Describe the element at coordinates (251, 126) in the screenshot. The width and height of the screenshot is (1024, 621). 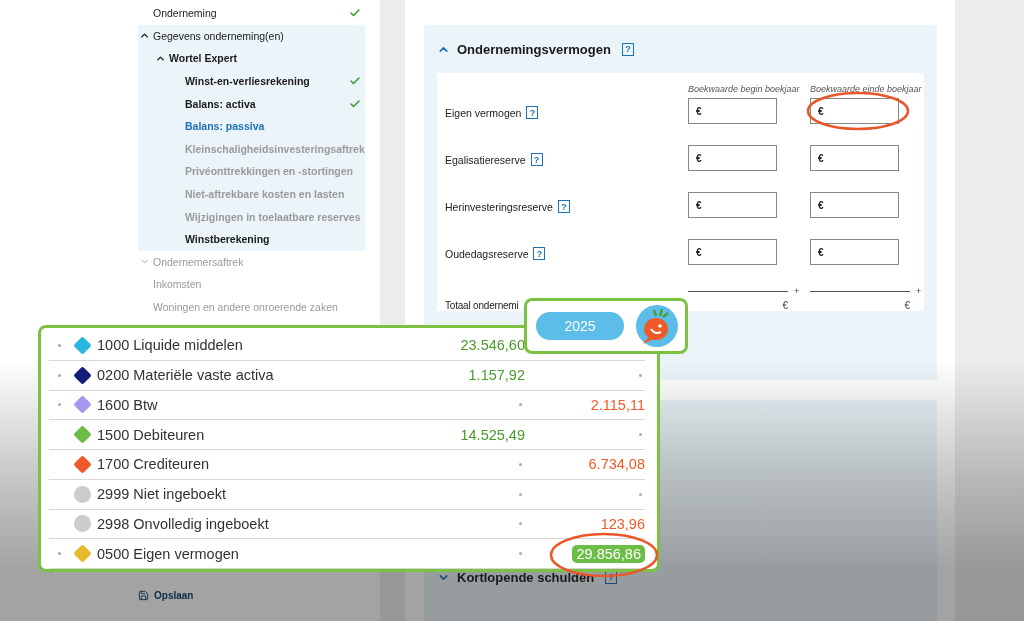
I see `sidebar-item: Balans: passiva` at that location.